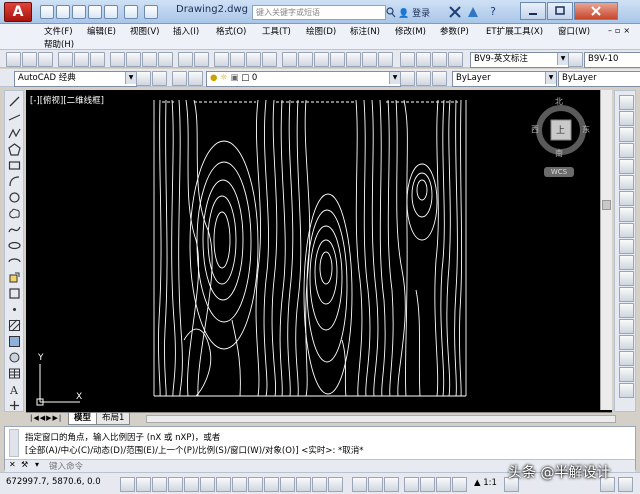 The image size is (640, 494). What do you see at coordinates (626, 262) in the screenshot?
I see `extend-icon` at bounding box center [626, 262].